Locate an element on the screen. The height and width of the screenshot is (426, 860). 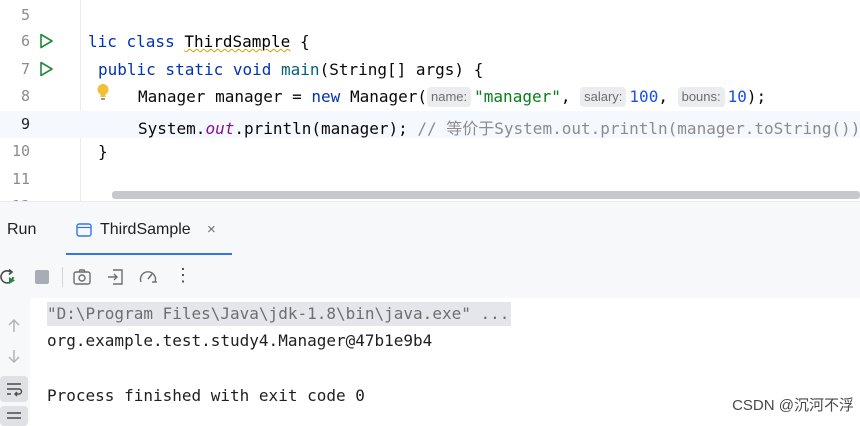
run-toolbar: ⋮ is located at coordinates (430, 276).